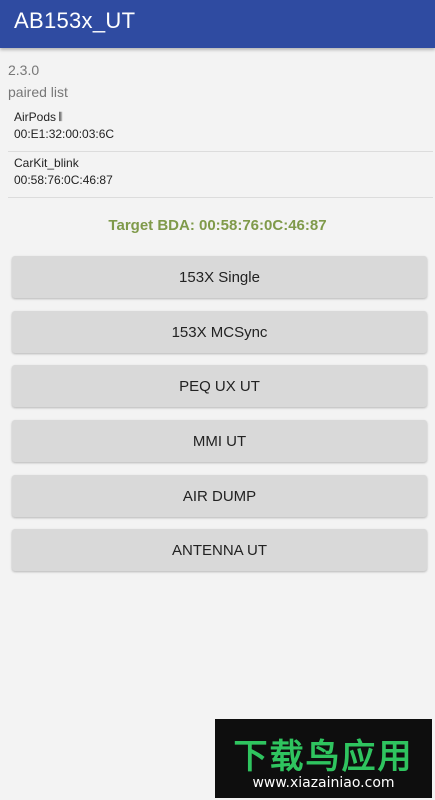 The image size is (435, 800). I want to click on device-address: 00:58:76:0C:46:87, so click(63, 180).